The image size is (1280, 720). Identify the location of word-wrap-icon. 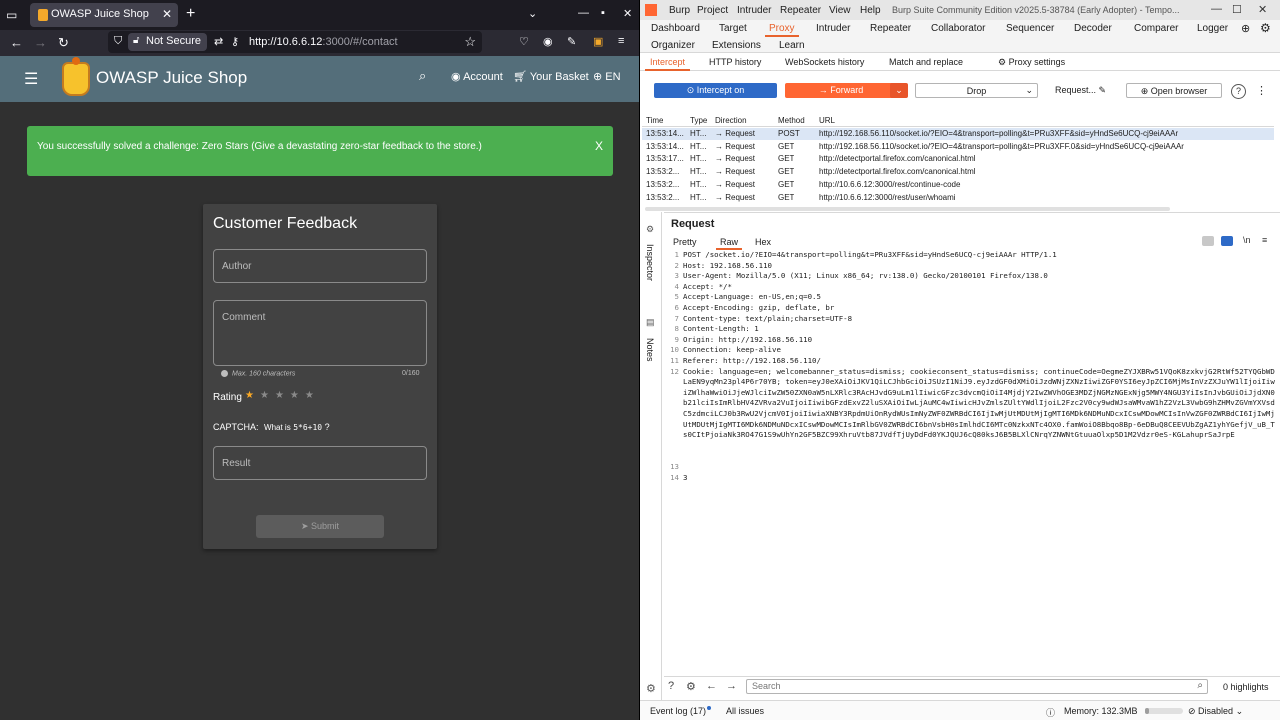
(1227, 241).